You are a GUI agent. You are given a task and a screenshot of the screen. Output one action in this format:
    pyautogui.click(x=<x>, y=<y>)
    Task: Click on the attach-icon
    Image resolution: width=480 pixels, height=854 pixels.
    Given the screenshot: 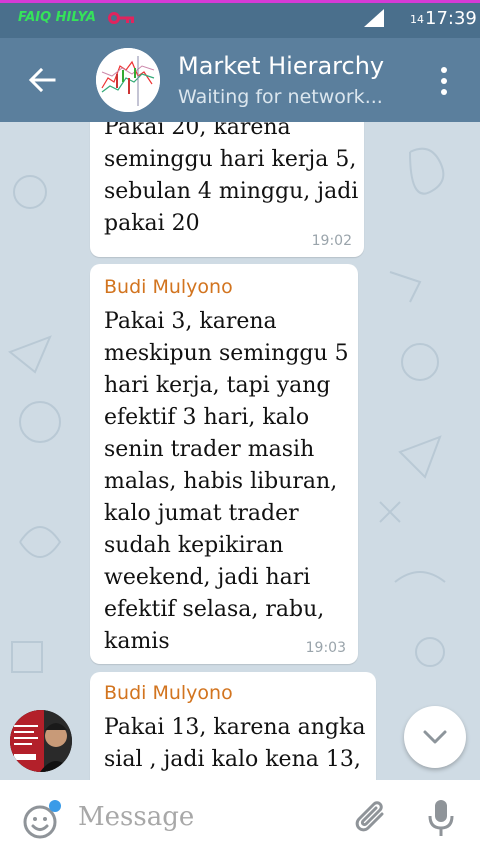 What is the action you would take?
    pyautogui.click(x=372, y=818)
    